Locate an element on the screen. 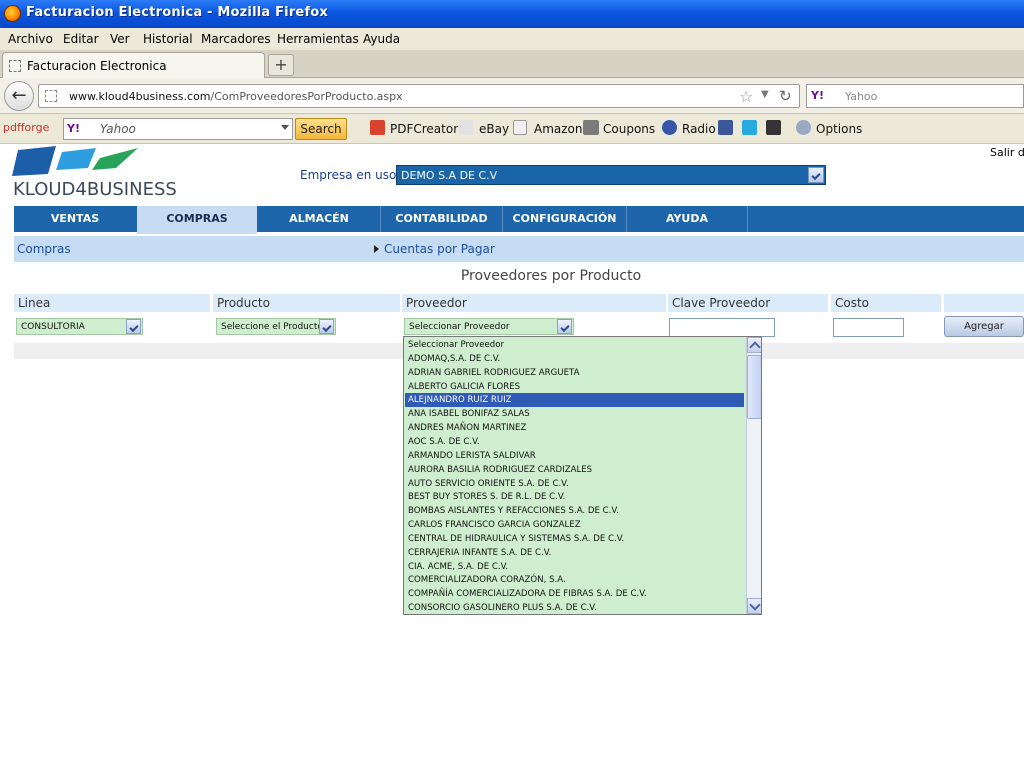  bookmark-star-icon: ☆ is located at coordinates (746, 96).